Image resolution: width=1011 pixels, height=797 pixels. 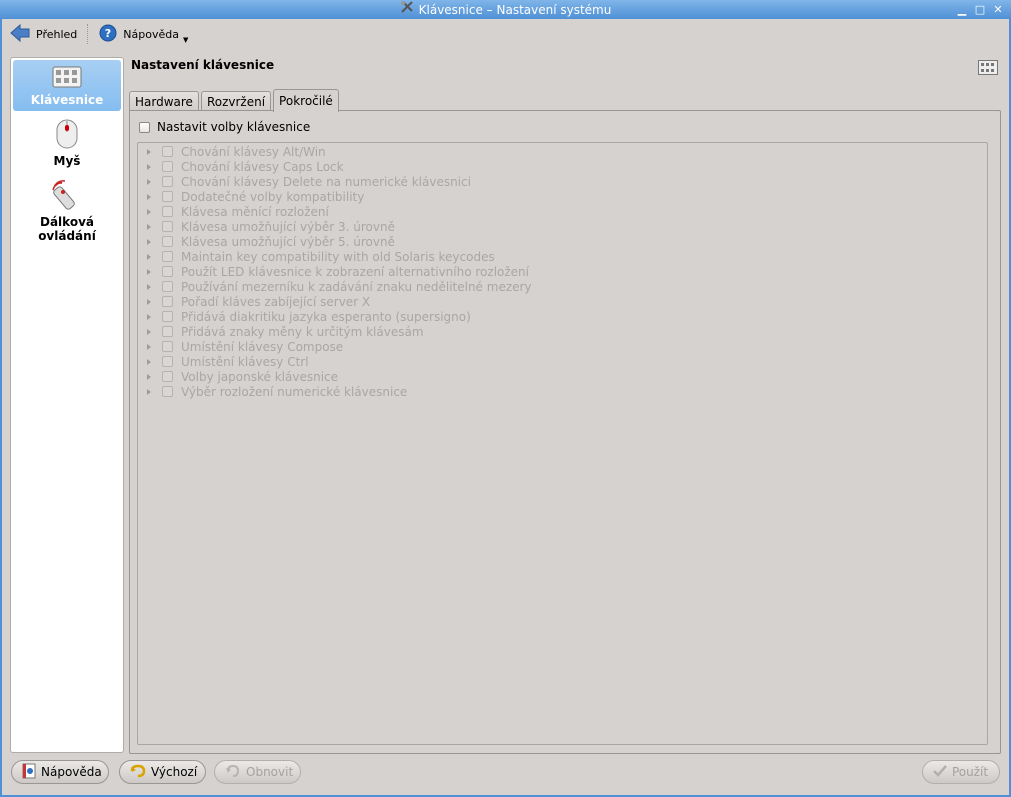 I want to click on sidebar-item-remote-control: Dálková ovládání, so click(x=67, y=210).